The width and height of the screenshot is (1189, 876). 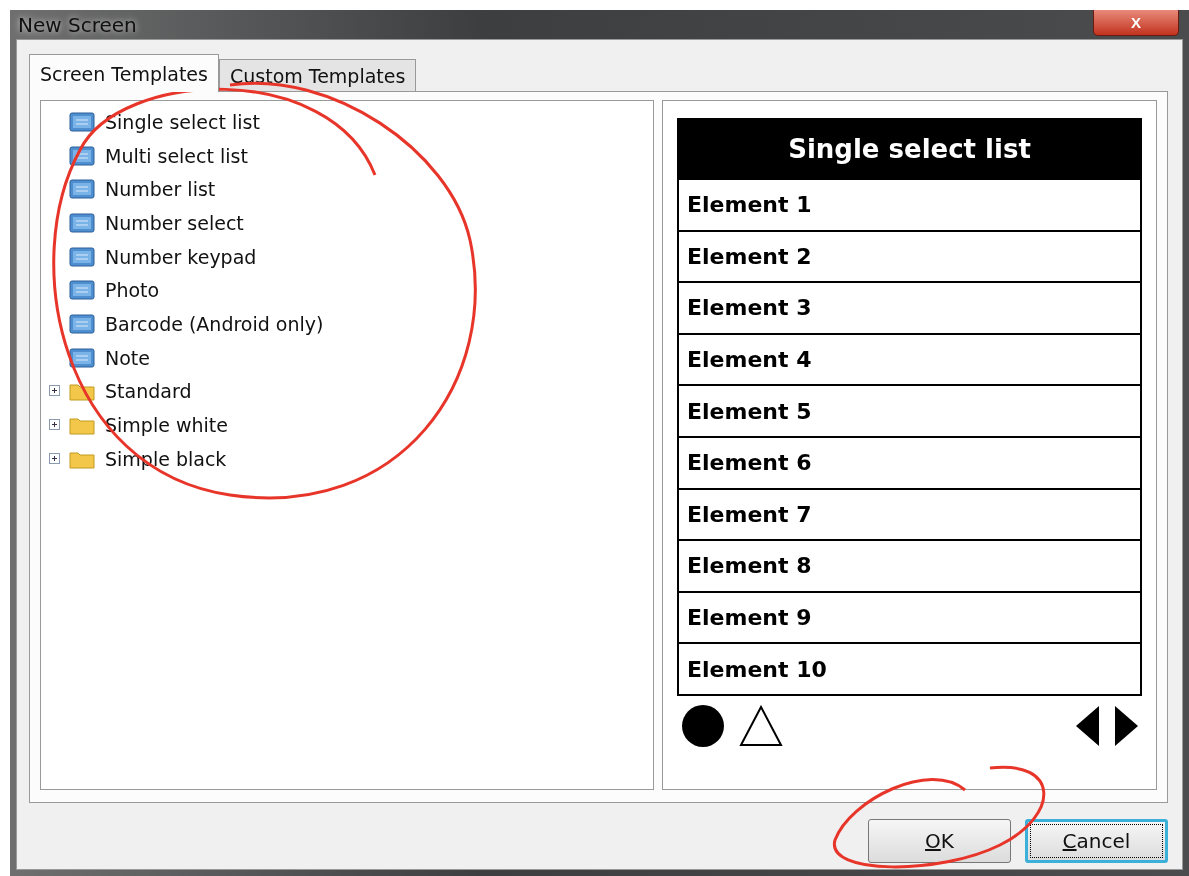 I want to click on close-button: X, so click(x=1136, y=23).